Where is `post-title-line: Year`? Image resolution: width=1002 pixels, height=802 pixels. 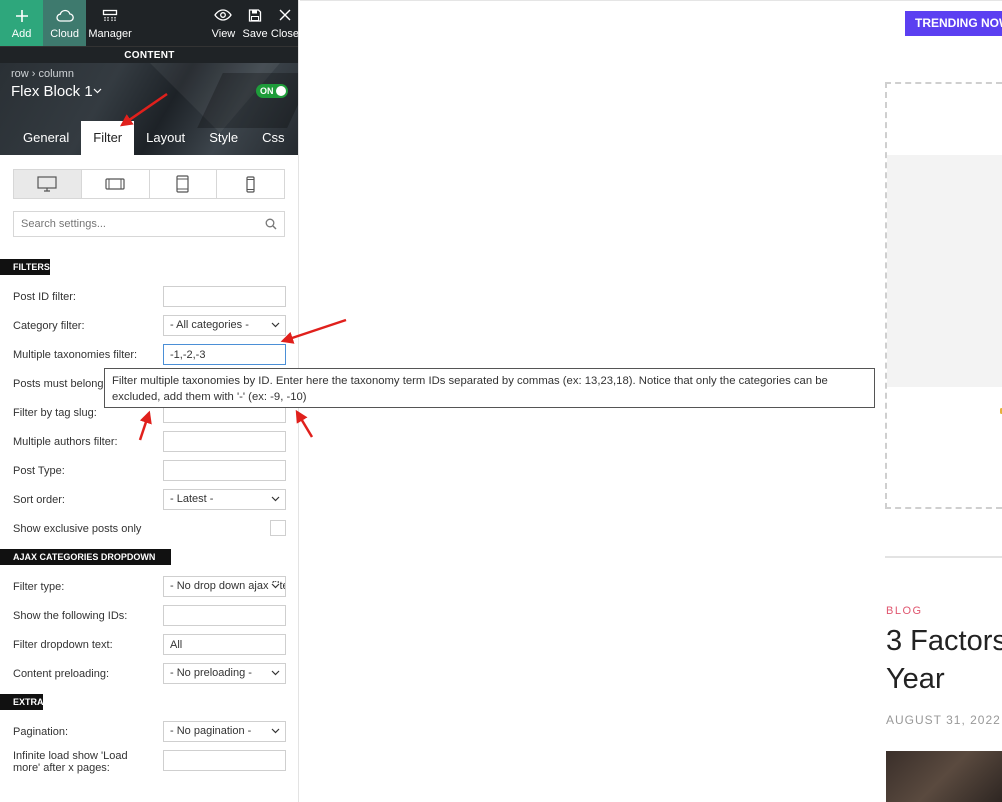
post-title-line: Year is located at coordinates (915, 679).